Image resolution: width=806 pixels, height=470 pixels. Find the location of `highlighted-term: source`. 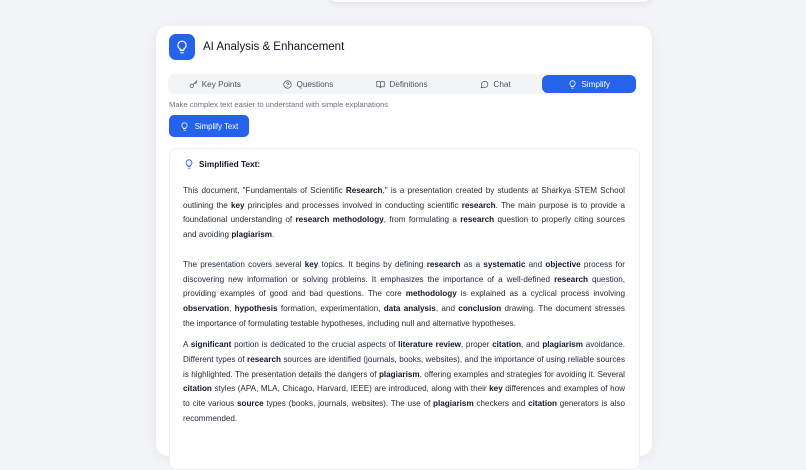

highlighted-term: source is located at coordinates (250, 404).